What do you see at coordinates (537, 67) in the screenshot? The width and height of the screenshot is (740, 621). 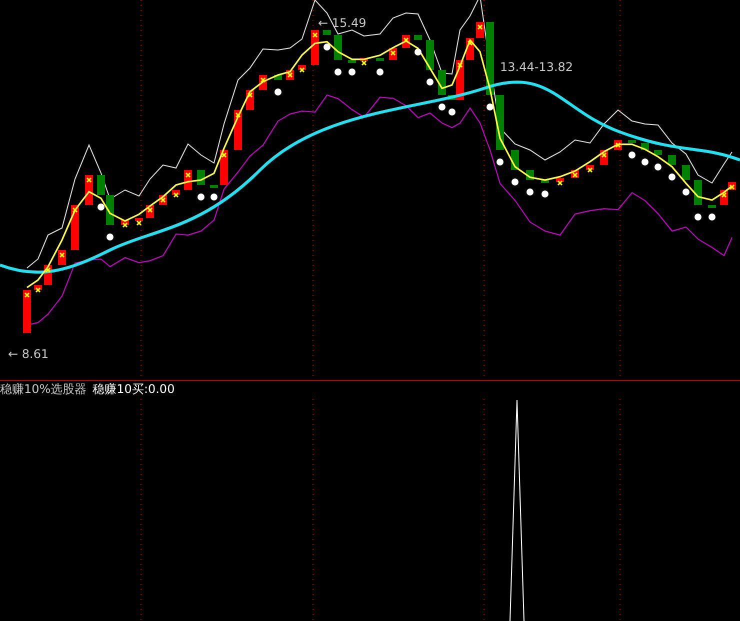 I see `price-range-label: 13.44-13.82` at bounding box center [537, 67].